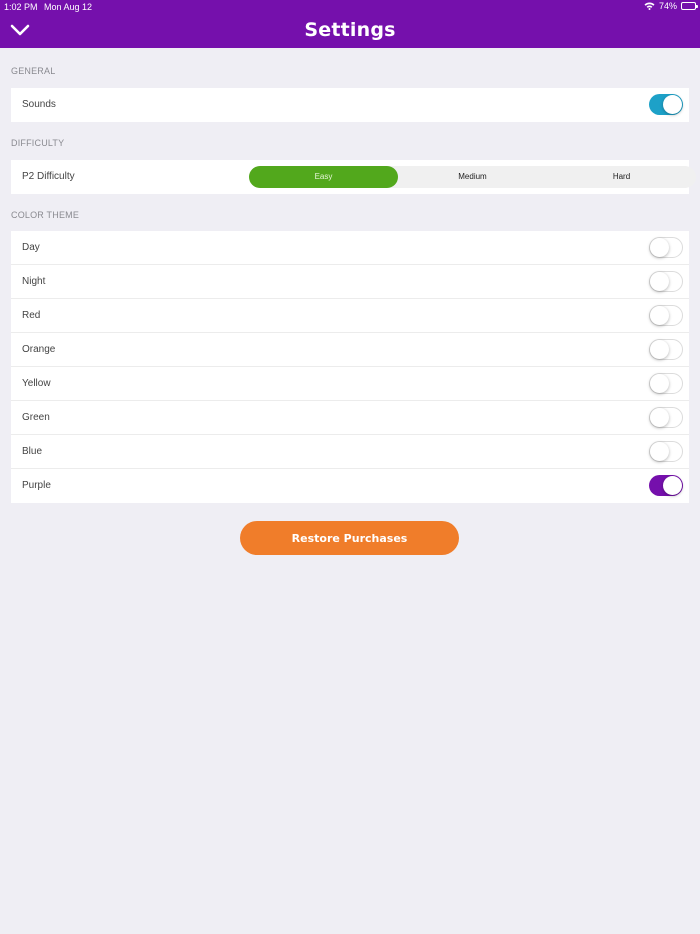 The height and width of the screenshot is (934, 700). What do you see at coordinates (349, 538) in the screenshot?
I see `restore-purchases-button: Restore Purchases` at bounding box center [349, 538].